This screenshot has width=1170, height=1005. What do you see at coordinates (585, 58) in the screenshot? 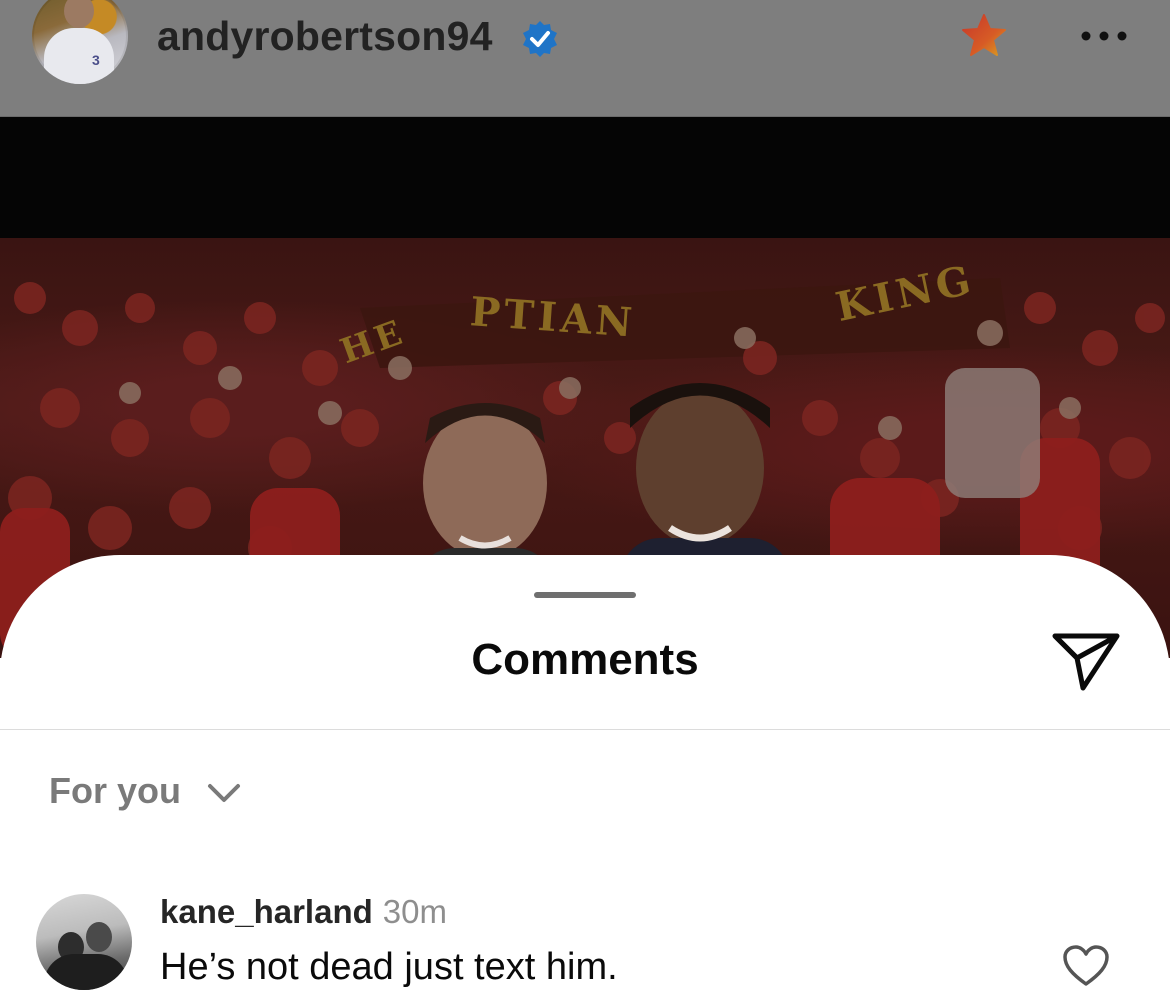
I see `post-header: 3 andyrobertson94` at bounding box center [585, 58].